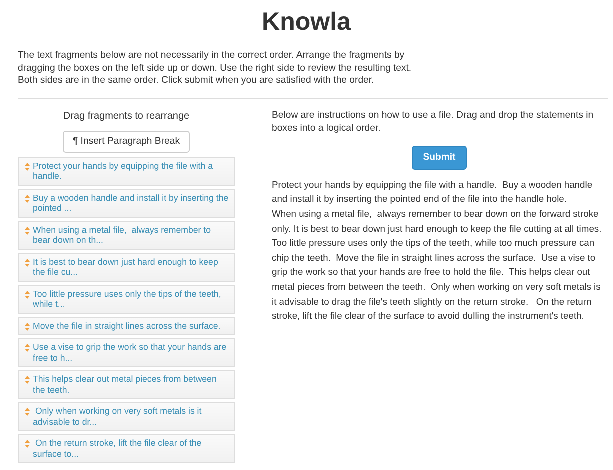 Image resolution: width=613 pixels, height=470 pixels. What do you see at coordinates (197, 81) in the screenshot?
I see `instruction-text: Both sides are in the same order. Click submit when you are satisfied with the order.` at bounding box center [197, 81].